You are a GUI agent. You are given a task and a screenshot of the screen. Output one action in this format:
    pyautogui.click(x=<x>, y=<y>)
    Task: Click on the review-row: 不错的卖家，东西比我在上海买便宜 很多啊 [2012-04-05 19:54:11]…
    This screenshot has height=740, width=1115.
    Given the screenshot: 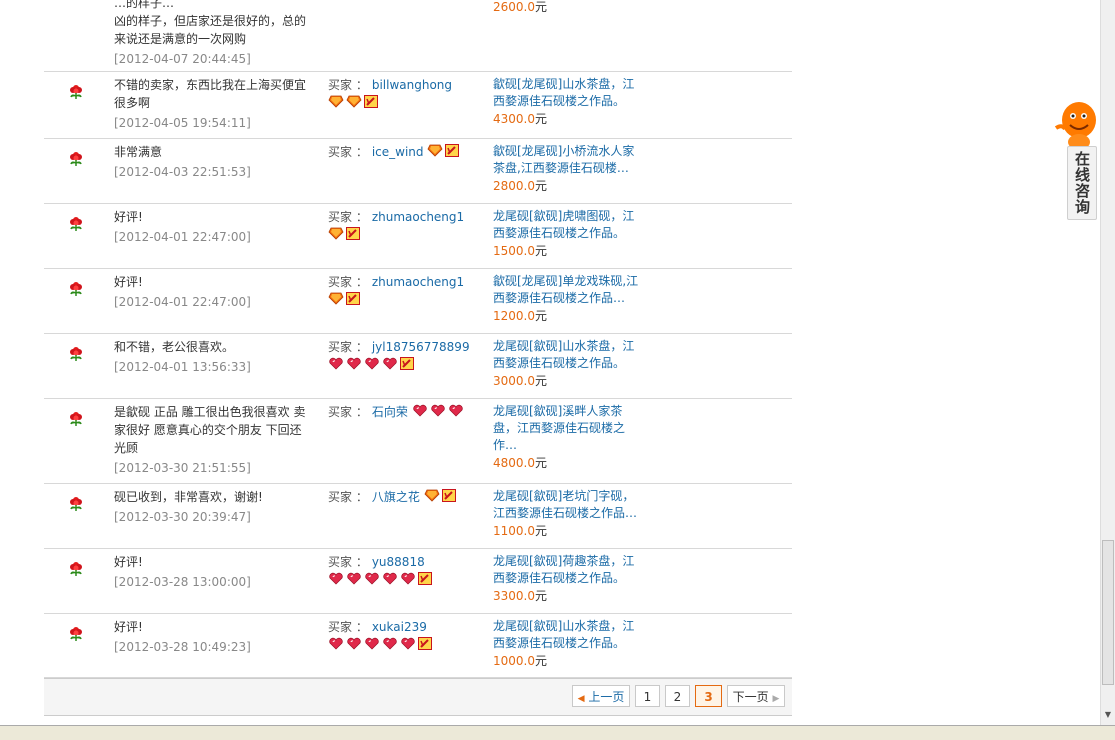 What is the action you would take?
    pyautogui.click(x=418, y=105)
    